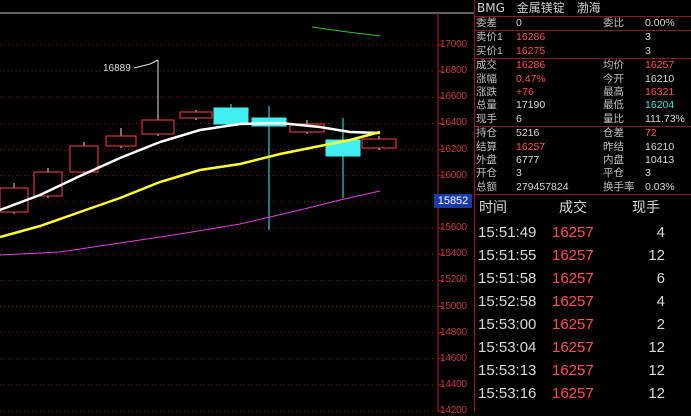  I want to click on trade-row: 15:53:00 16257 2, so click(583, 324).